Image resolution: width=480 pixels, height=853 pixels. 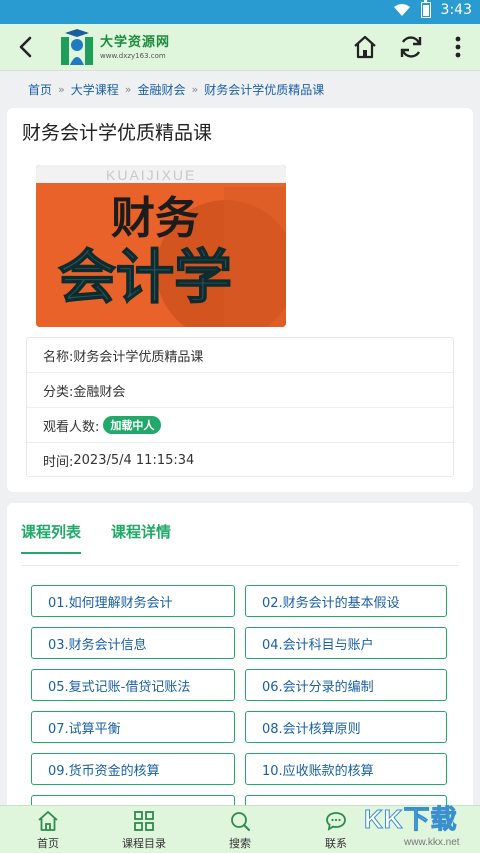 I want to click on lesson-item: 09.货币资金的核算, so click(x=133, y=769).